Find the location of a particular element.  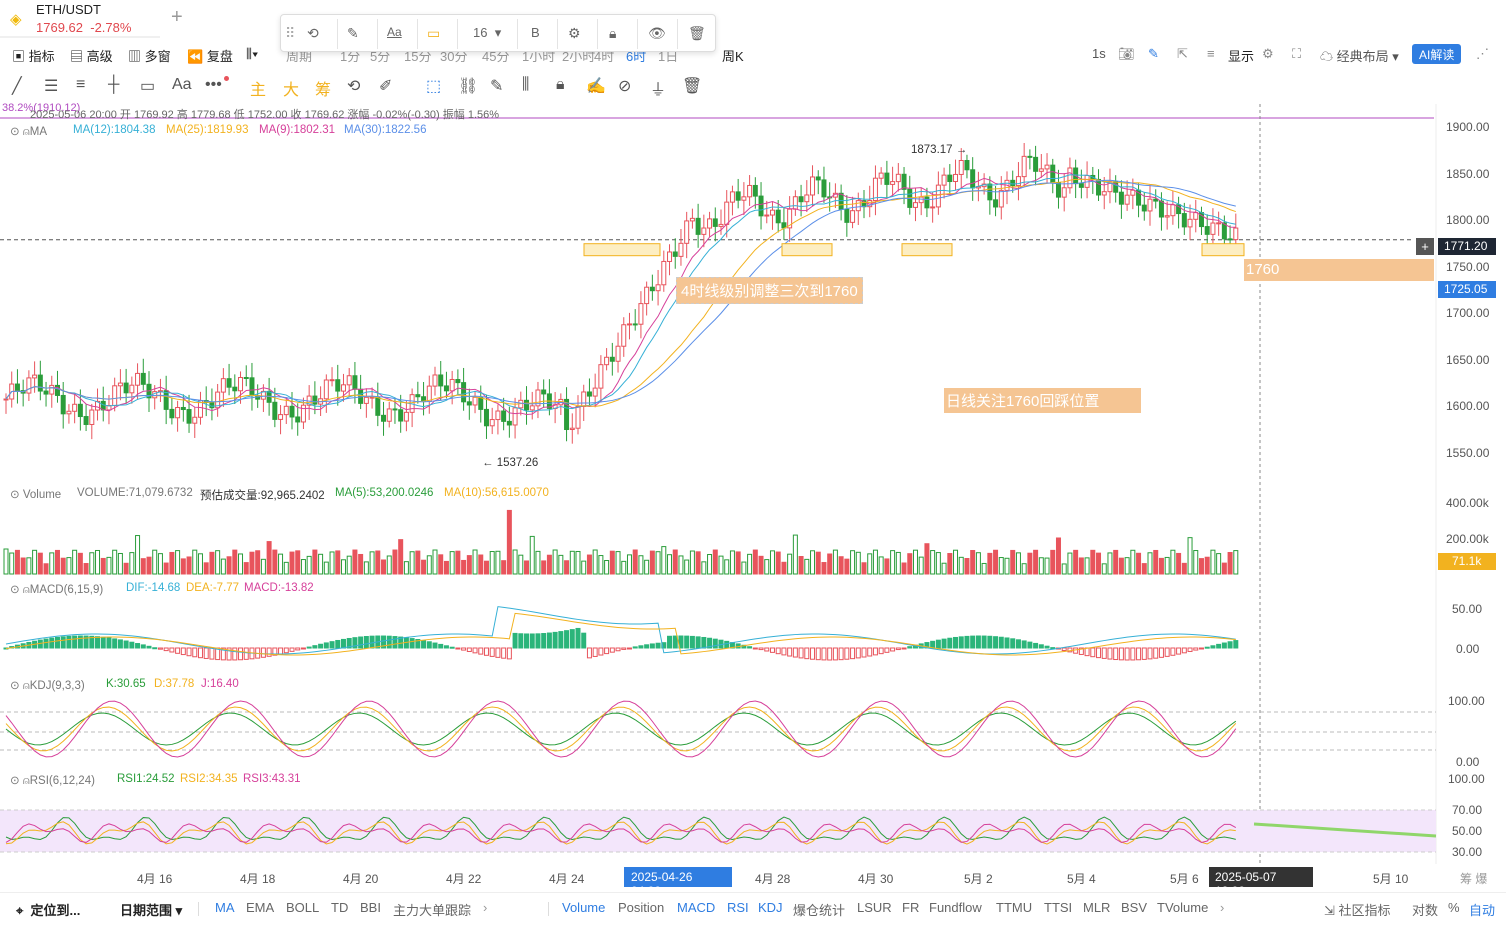

percent-scale-toggle: % is located at coordinates (1454, 907).